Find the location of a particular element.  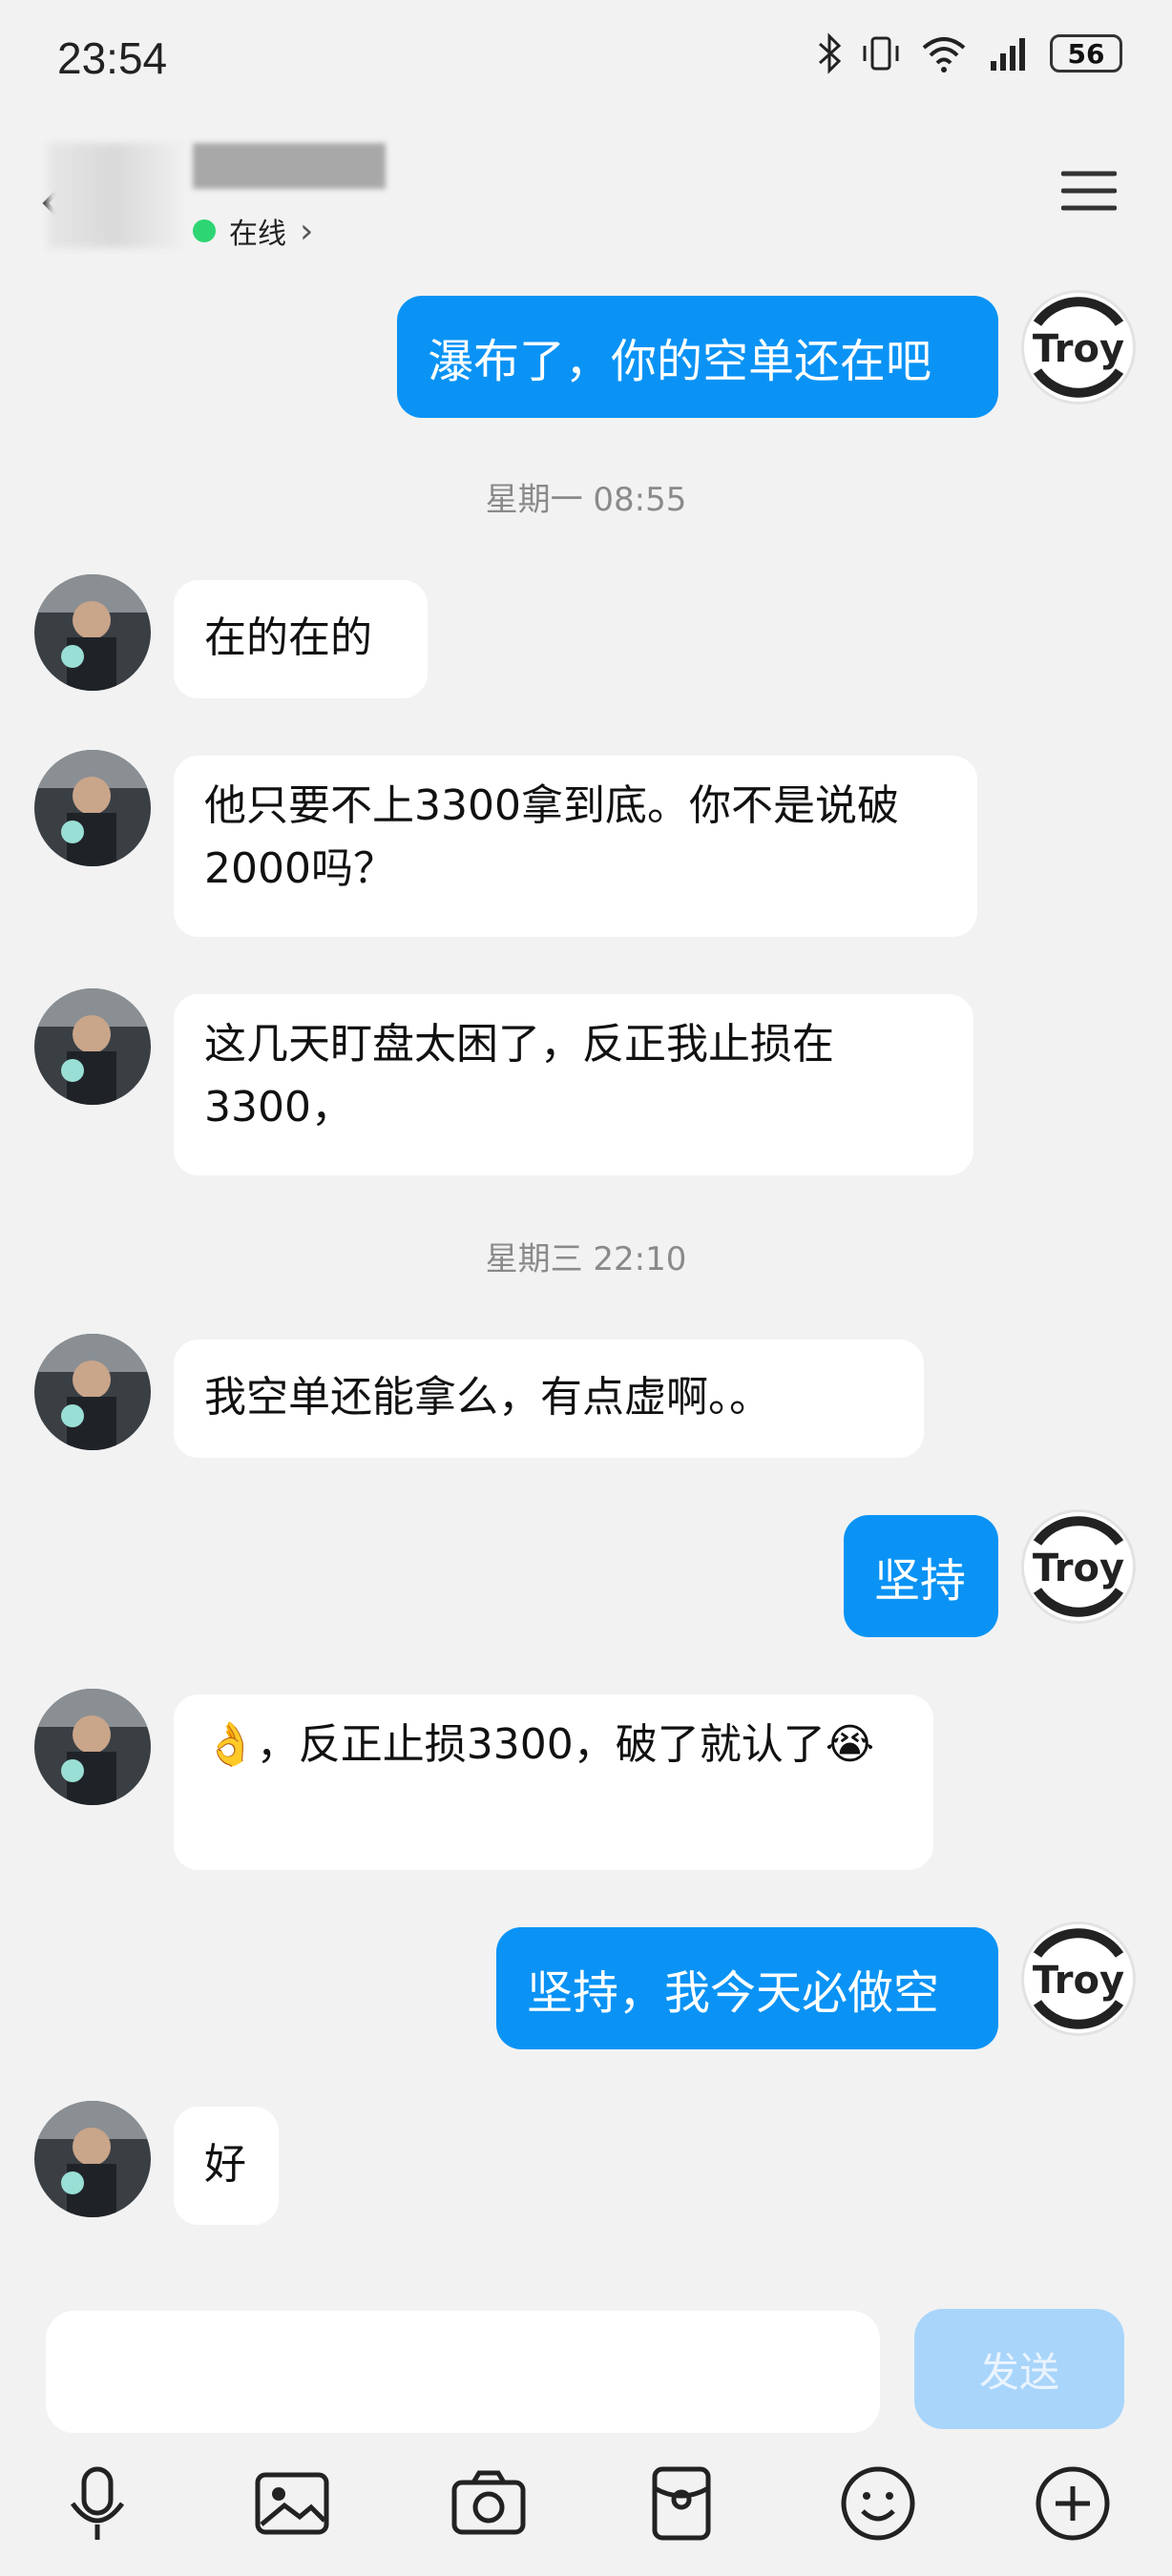

chat-header: 在线 › is located at coordinates (586, 190).